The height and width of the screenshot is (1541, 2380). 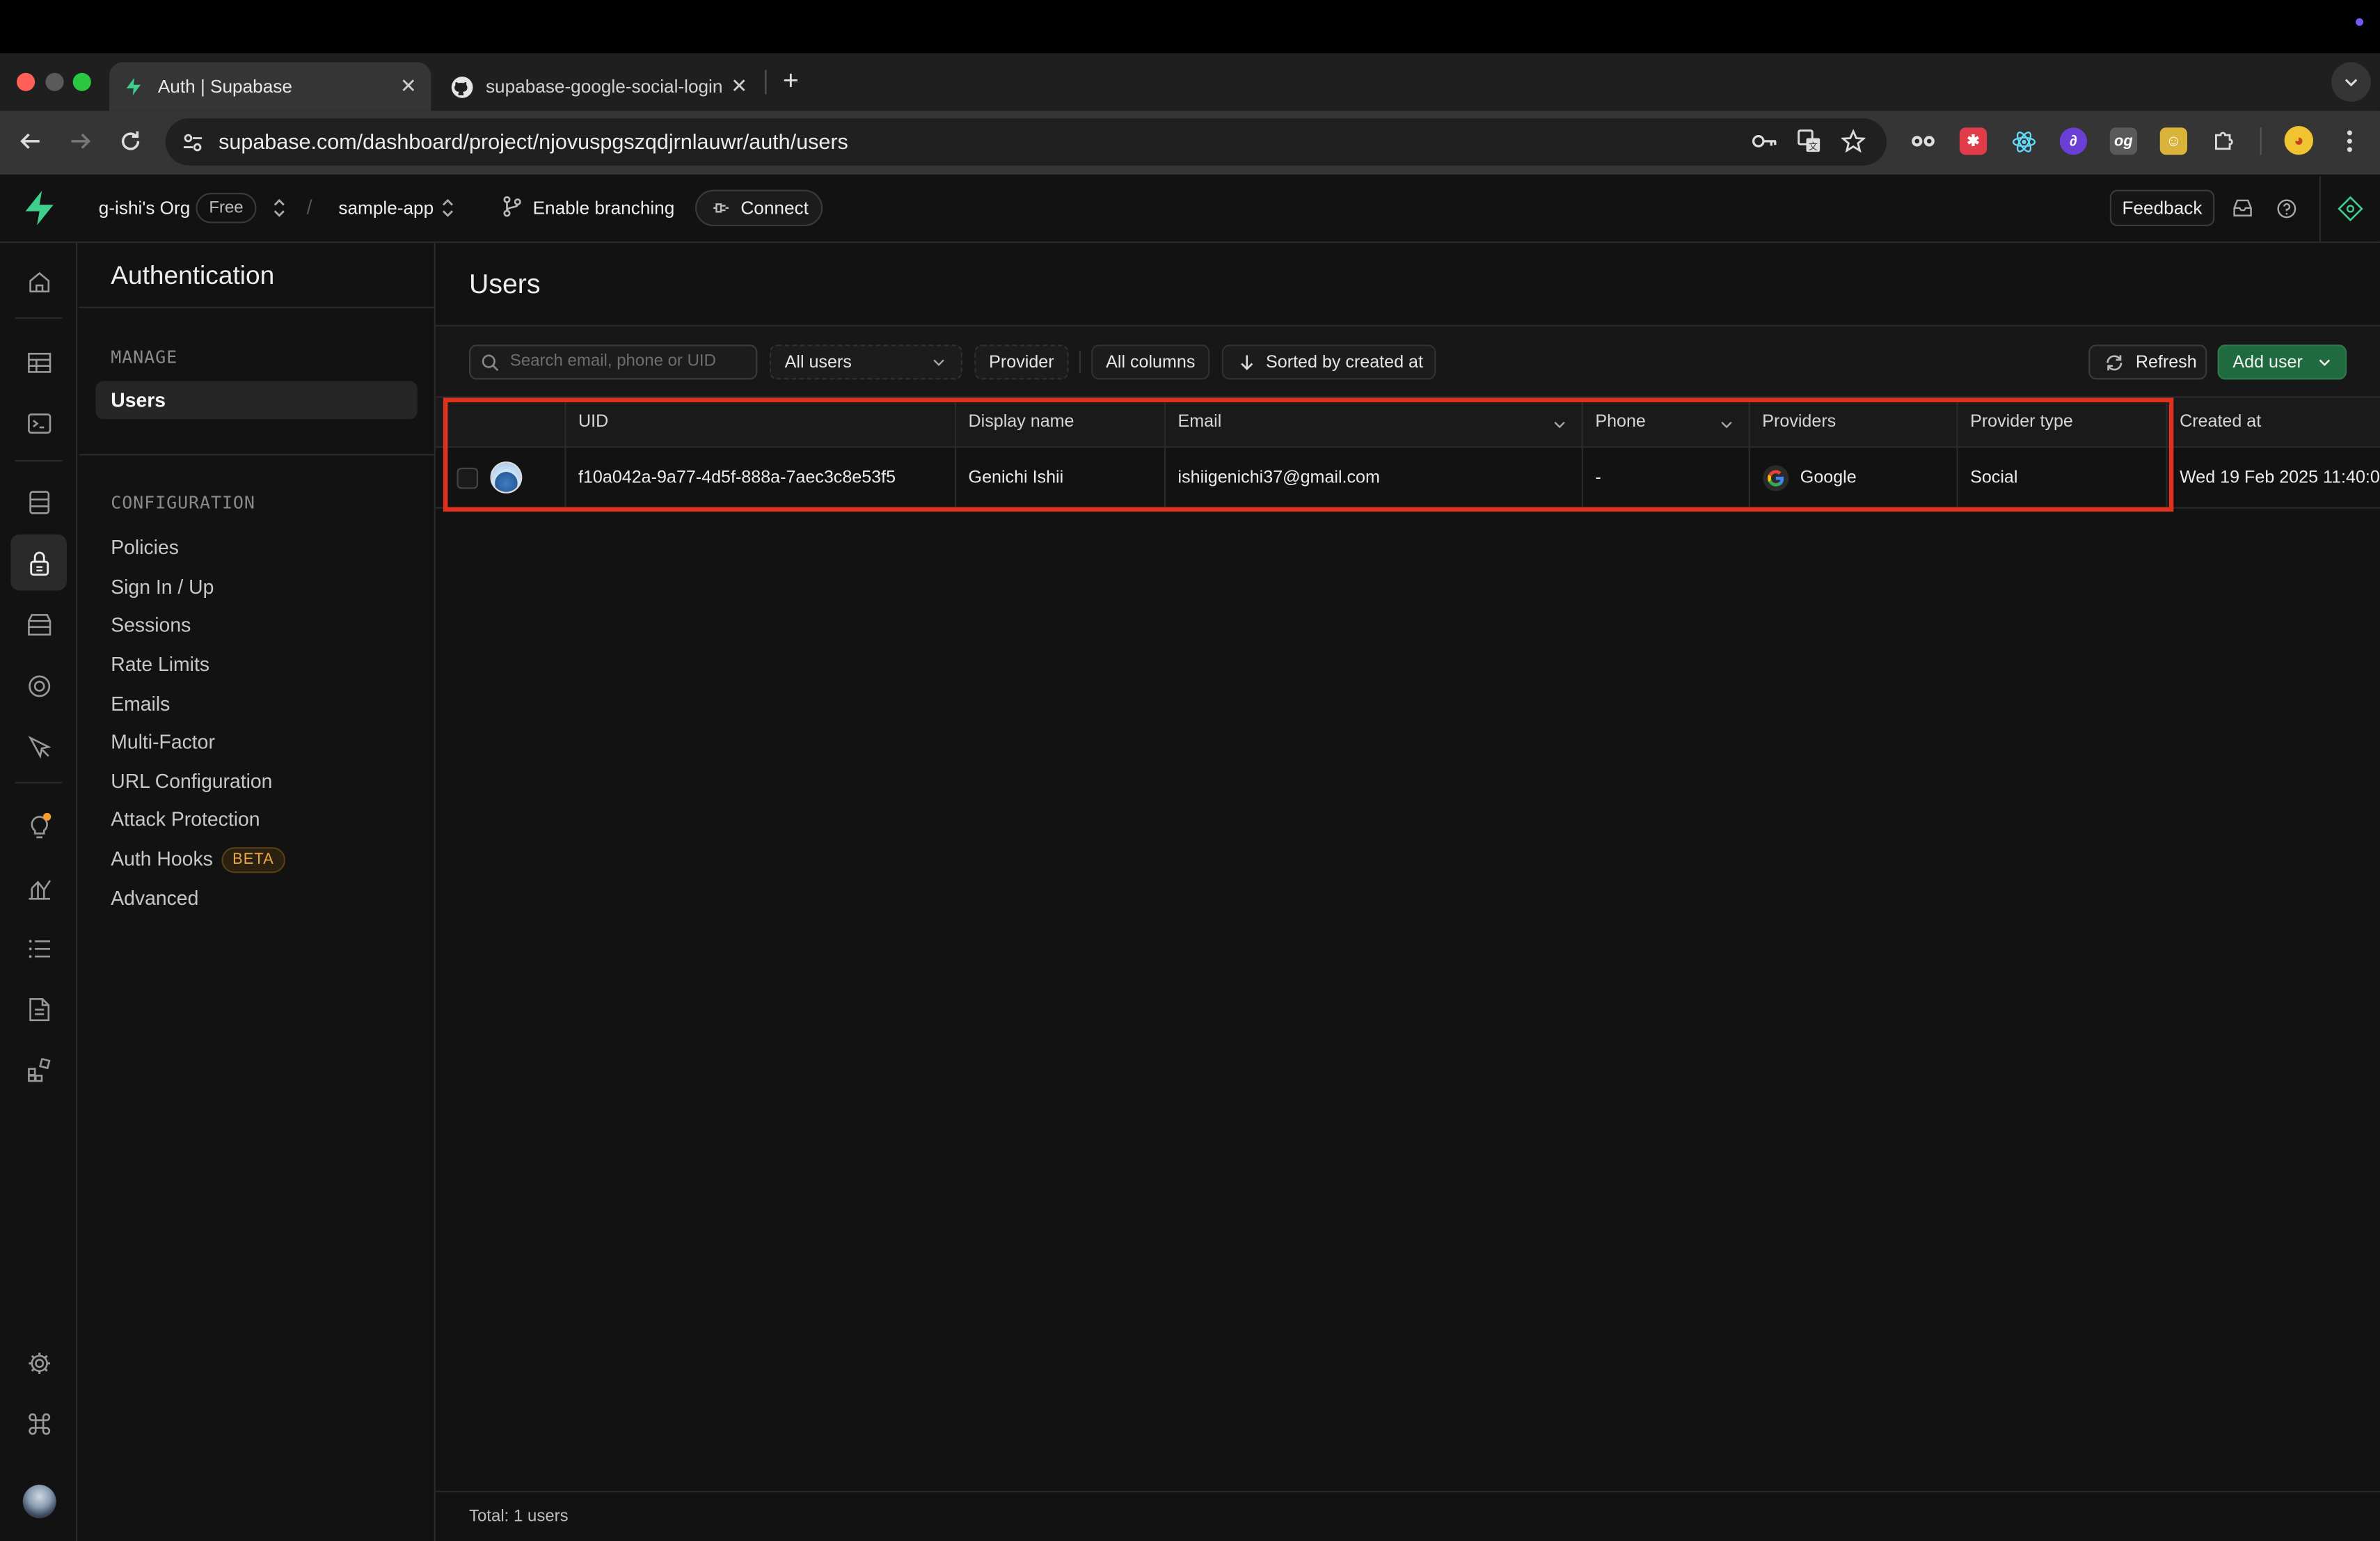 What do you see at coordinates (39, 208) in the screenshot?
I see `supabase-logo-icon` at bounding box center [39, 208].